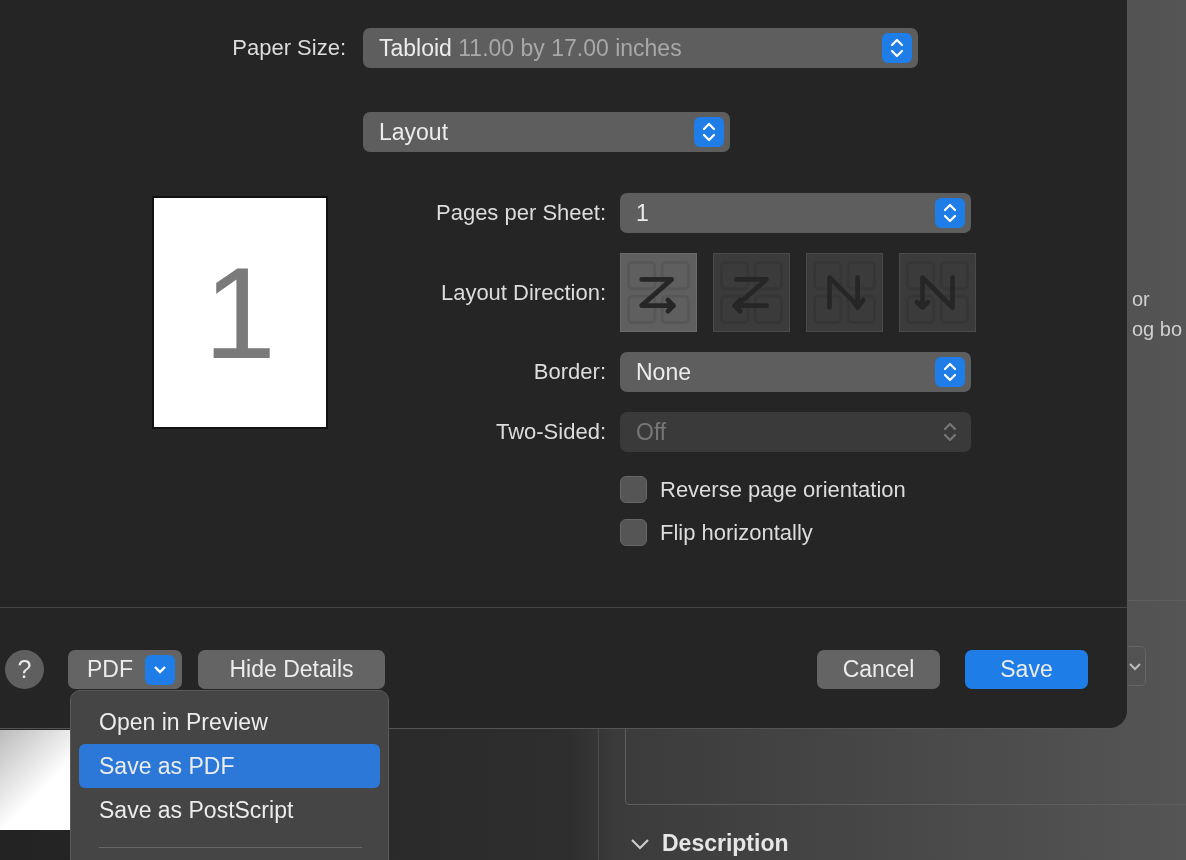 The image size is (1186, 860). Describe the element at coordinates (550, 432) in the screenshot. I see `field-label: Two-Sided:` at that location.